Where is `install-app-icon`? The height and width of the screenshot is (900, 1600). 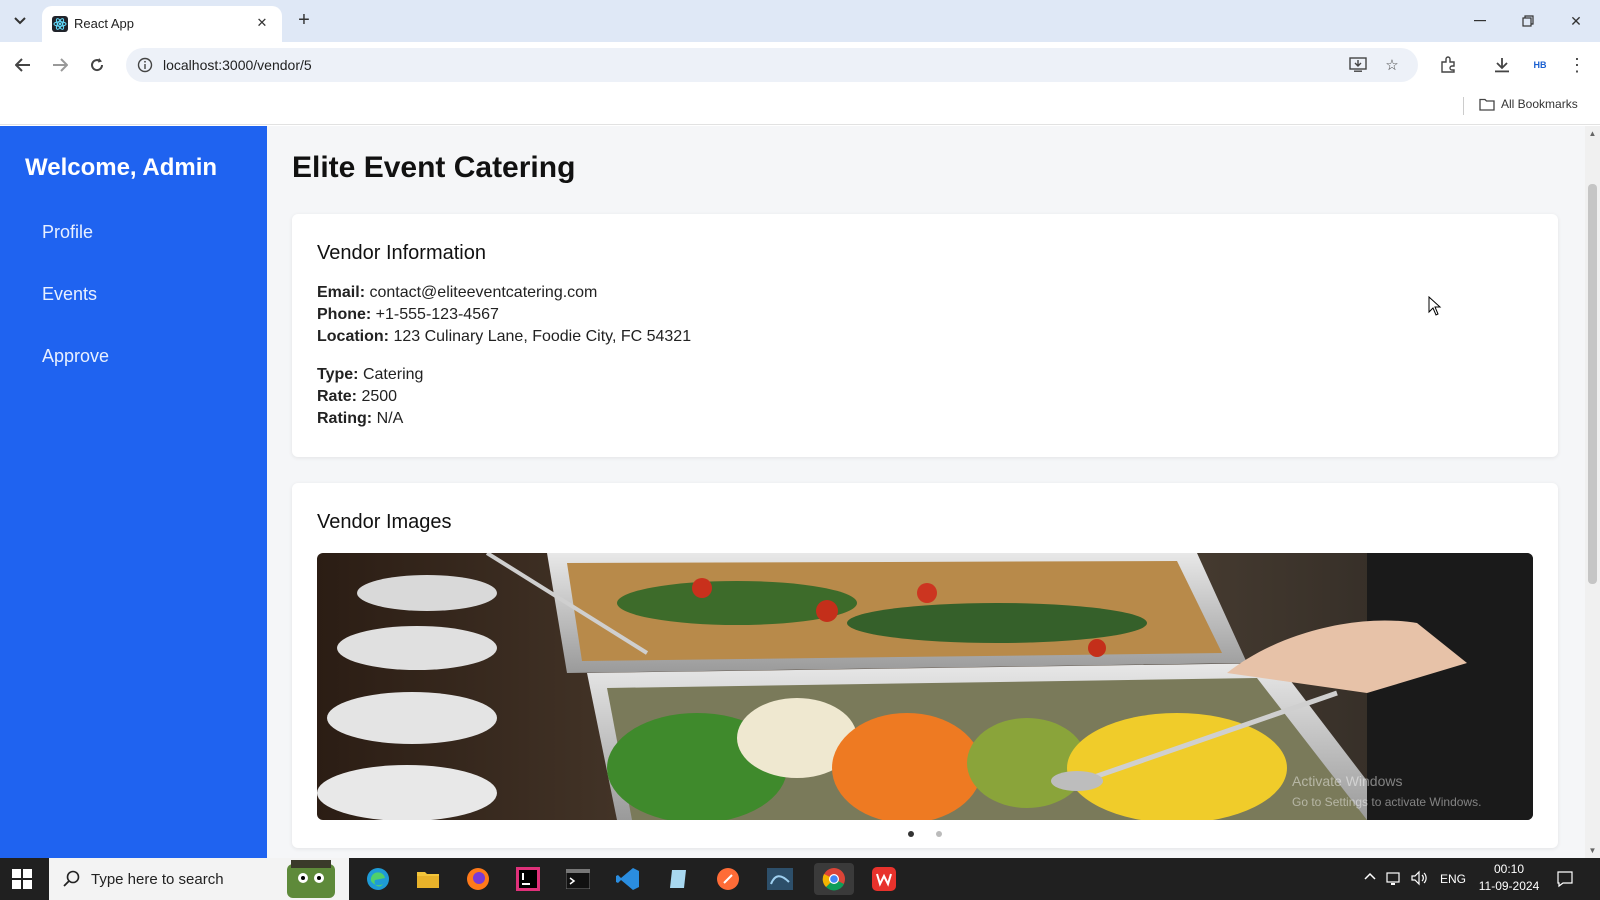
install-app-icon is located at coordinates (1358, 65).